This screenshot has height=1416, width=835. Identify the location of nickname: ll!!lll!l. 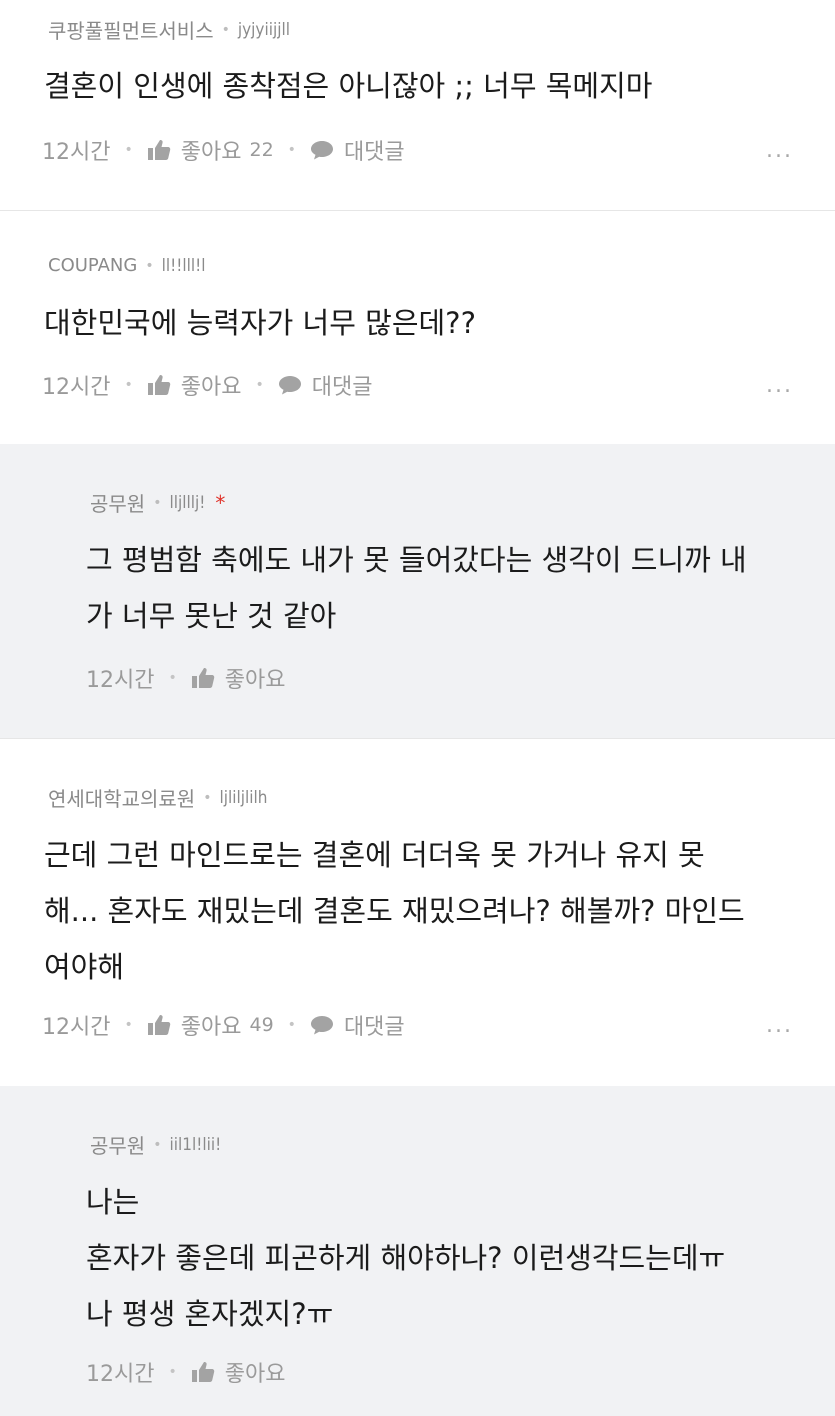
(183, 265).